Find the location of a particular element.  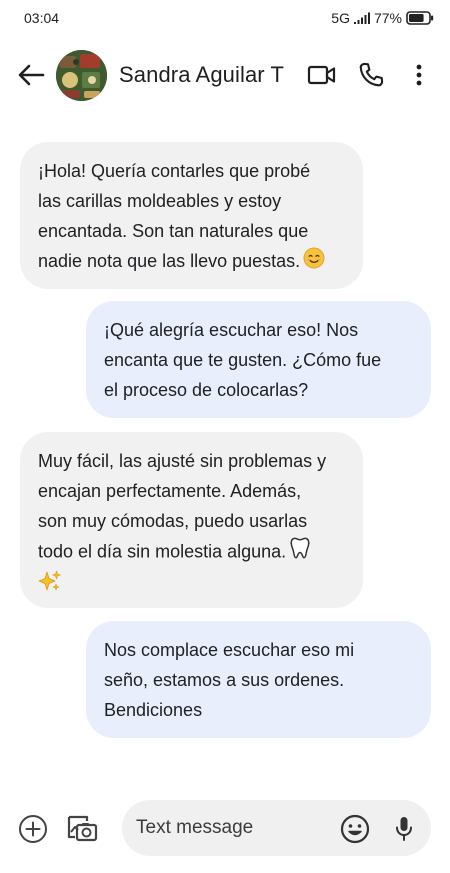

video-call-icon is located at coordinates (321, 75).